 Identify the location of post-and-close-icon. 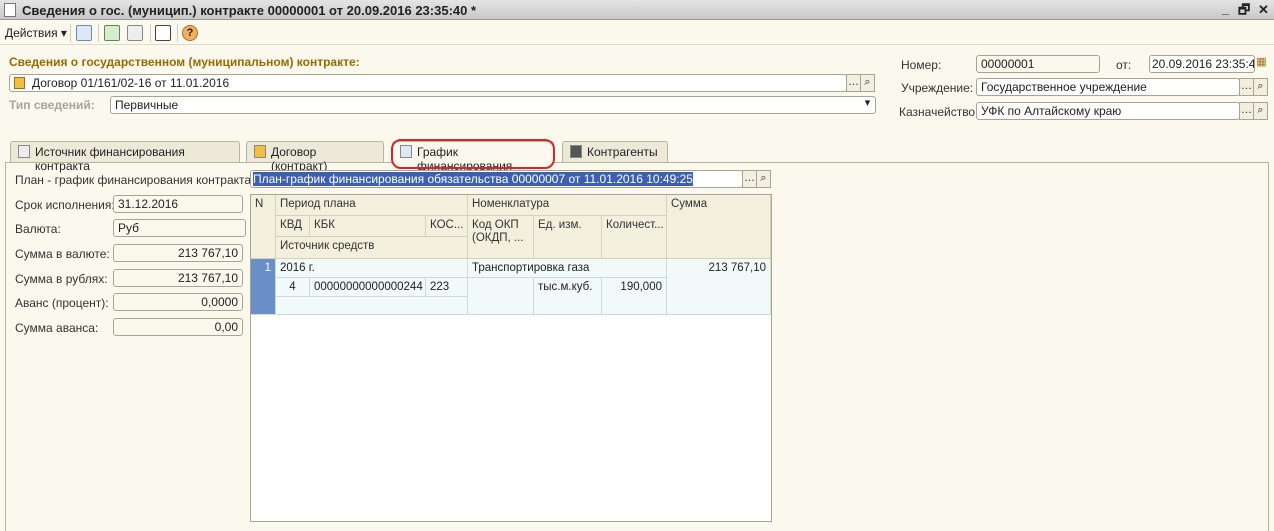
(84, 33).